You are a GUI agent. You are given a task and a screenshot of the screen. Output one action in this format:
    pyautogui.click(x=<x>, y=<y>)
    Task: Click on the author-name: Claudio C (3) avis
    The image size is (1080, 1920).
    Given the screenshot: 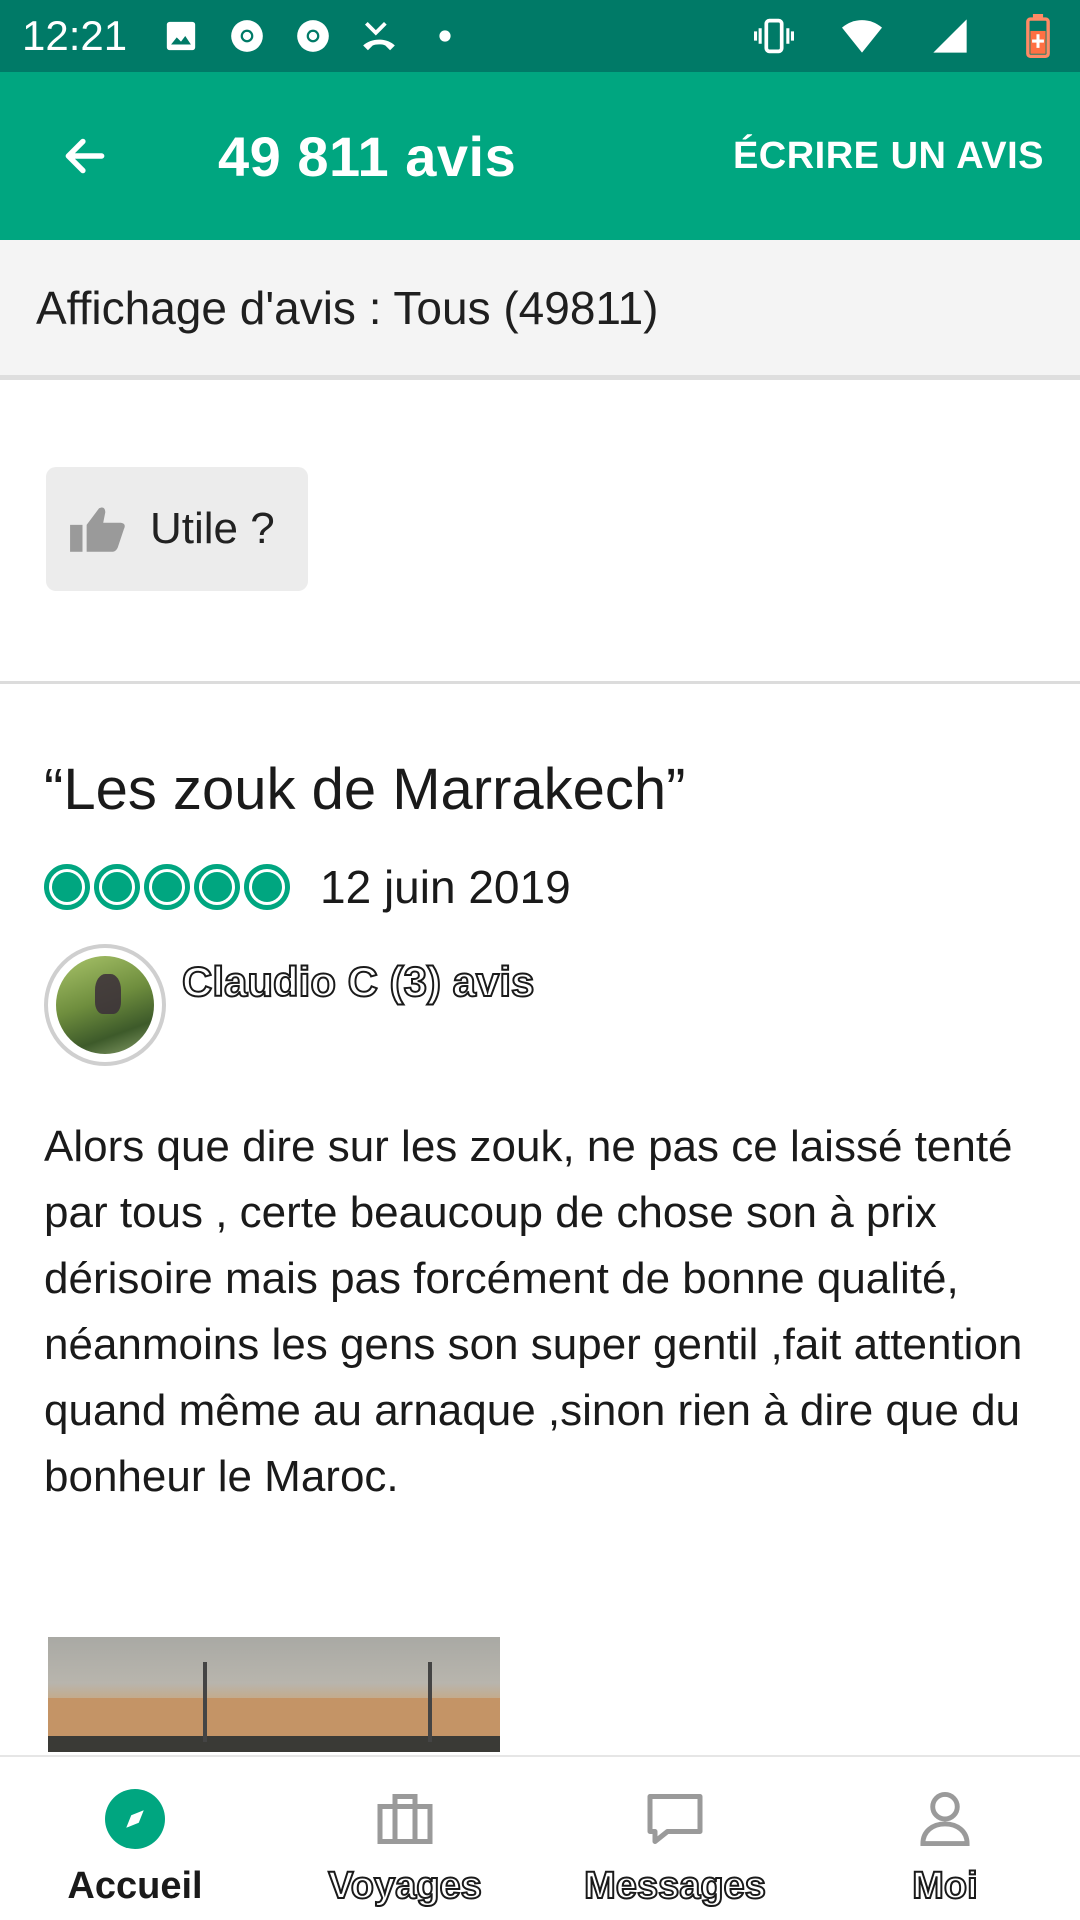 What is the action you would take?
    pyautogui.click(x=358, y=981)
    